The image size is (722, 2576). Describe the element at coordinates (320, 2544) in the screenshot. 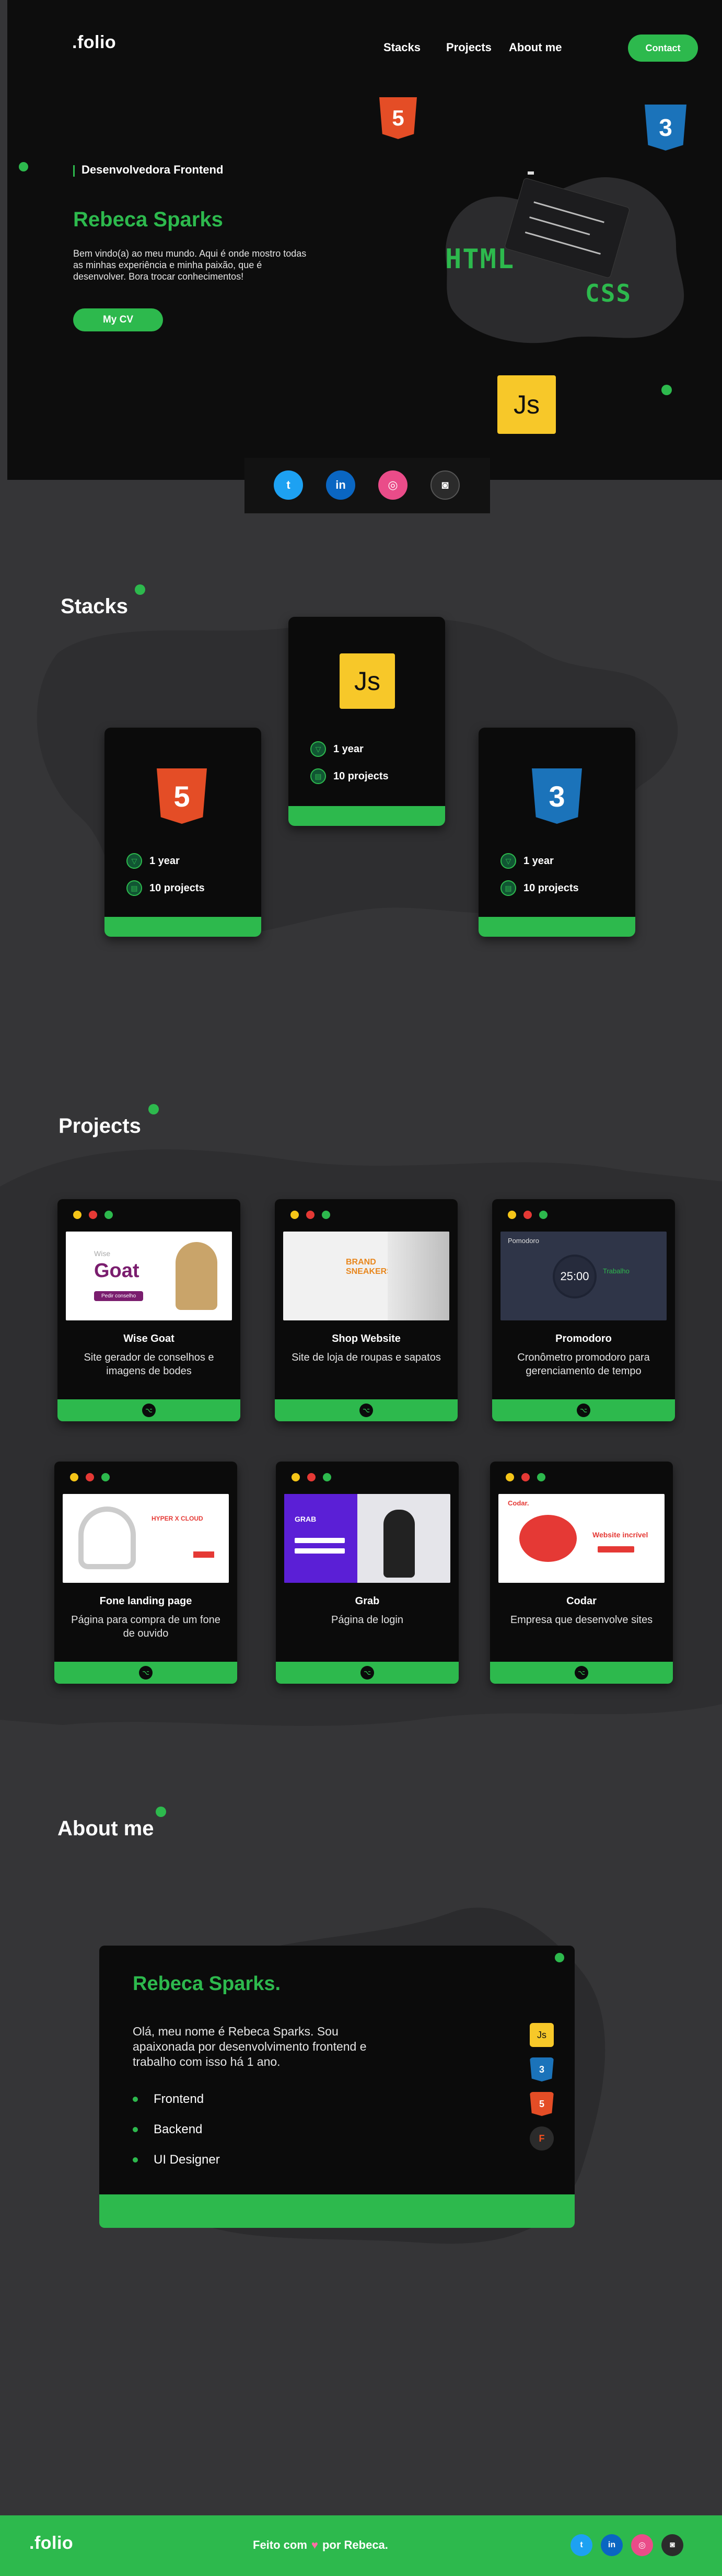

I see `footer-credit: Feito com ♥ por Rebeca.` at that location.